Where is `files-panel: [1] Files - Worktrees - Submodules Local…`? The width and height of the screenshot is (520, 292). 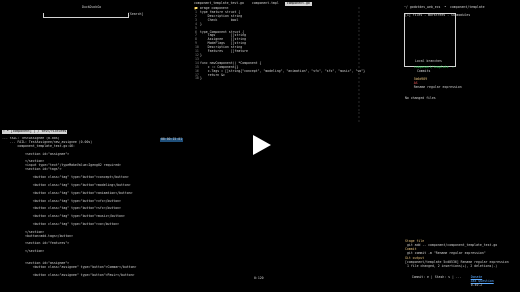 files-panel: [1] Files - Worktrees - Submodules Local… is located at coordinates (437, 40).